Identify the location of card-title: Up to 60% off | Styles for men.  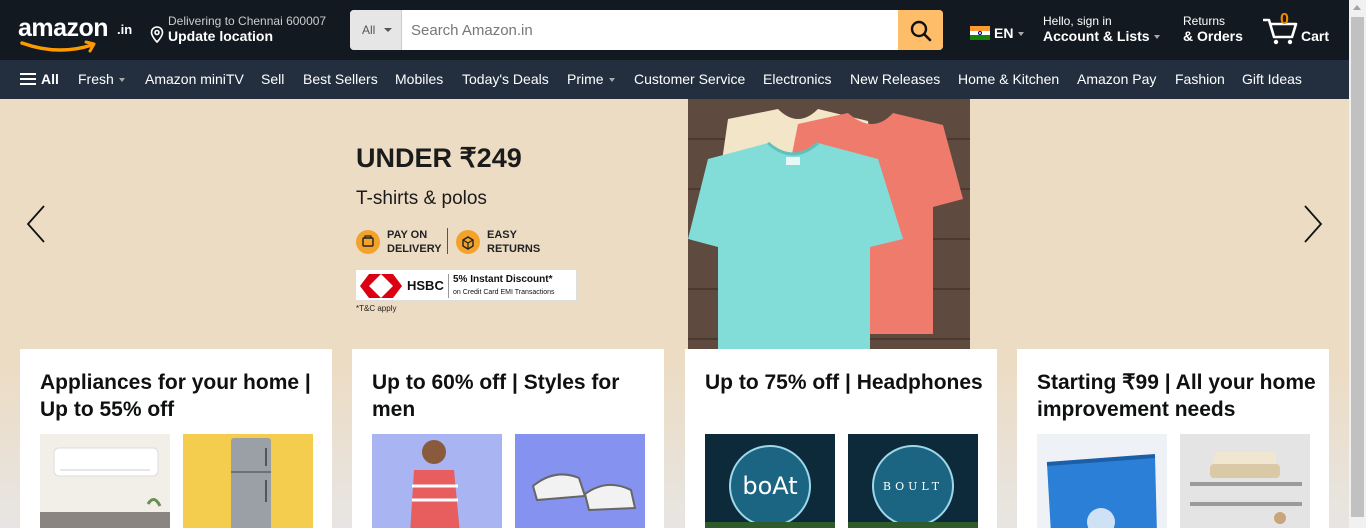
(496, 396).